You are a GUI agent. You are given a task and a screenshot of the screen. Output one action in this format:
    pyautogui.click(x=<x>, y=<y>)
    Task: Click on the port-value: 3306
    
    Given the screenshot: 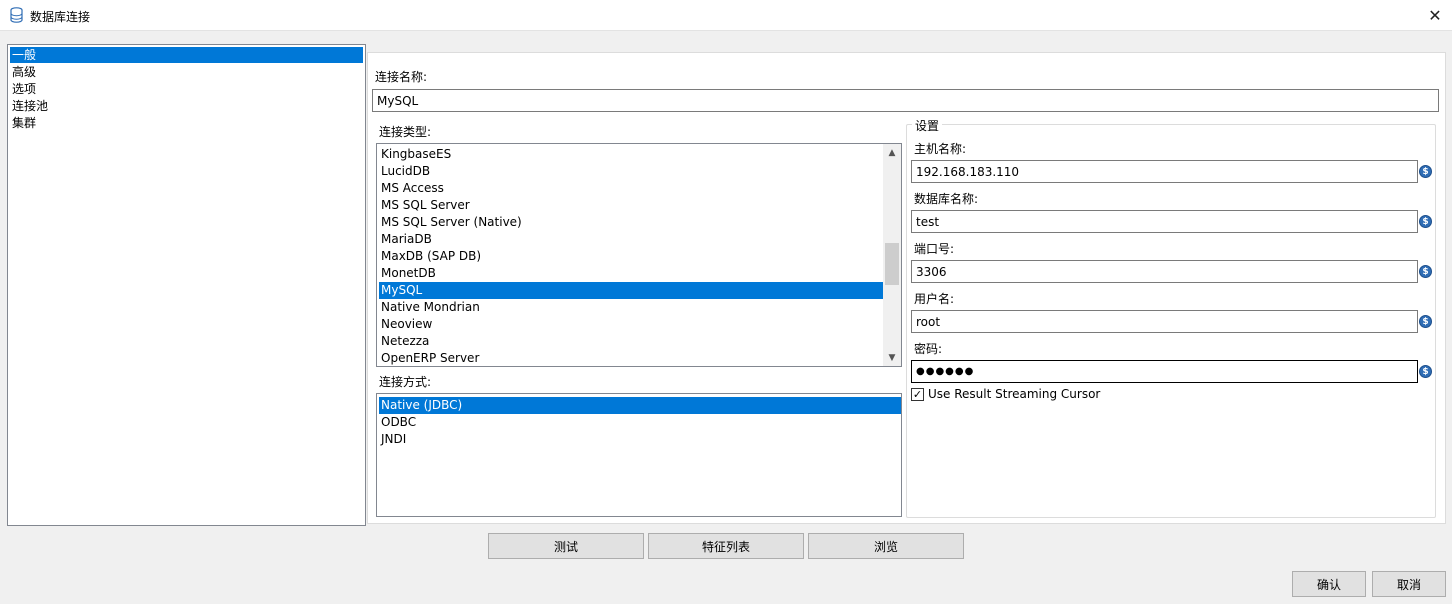 What is the action you would take?
    pyautogui.click(x=931, y=271)
    